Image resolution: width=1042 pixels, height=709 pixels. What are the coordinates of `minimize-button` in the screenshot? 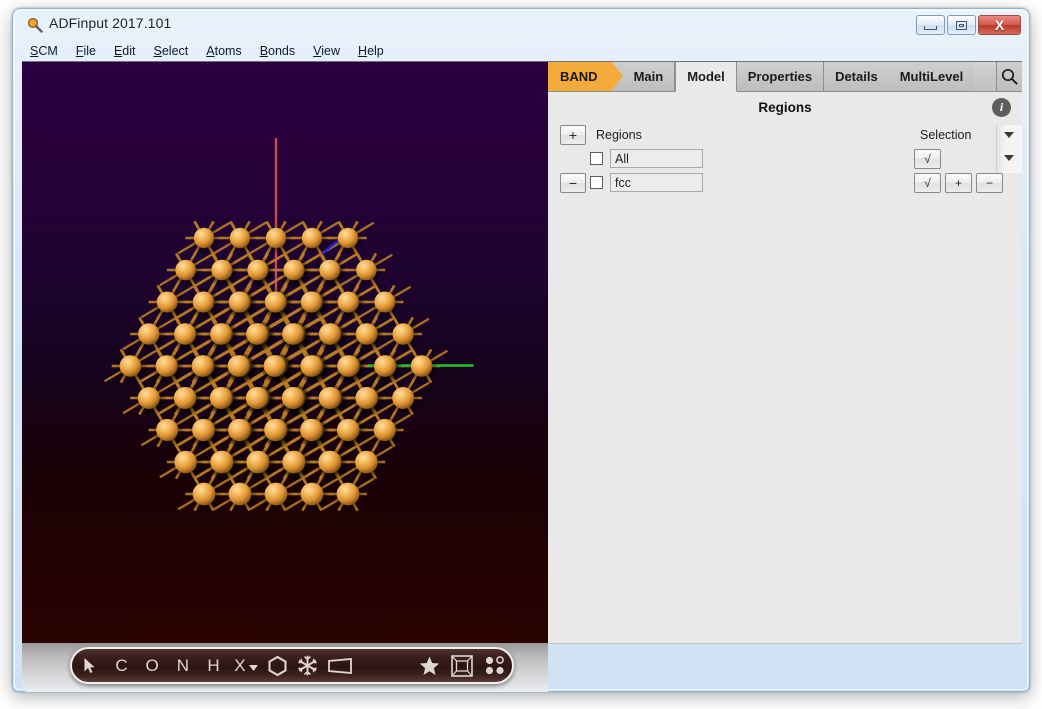 It's located at (930, 25).